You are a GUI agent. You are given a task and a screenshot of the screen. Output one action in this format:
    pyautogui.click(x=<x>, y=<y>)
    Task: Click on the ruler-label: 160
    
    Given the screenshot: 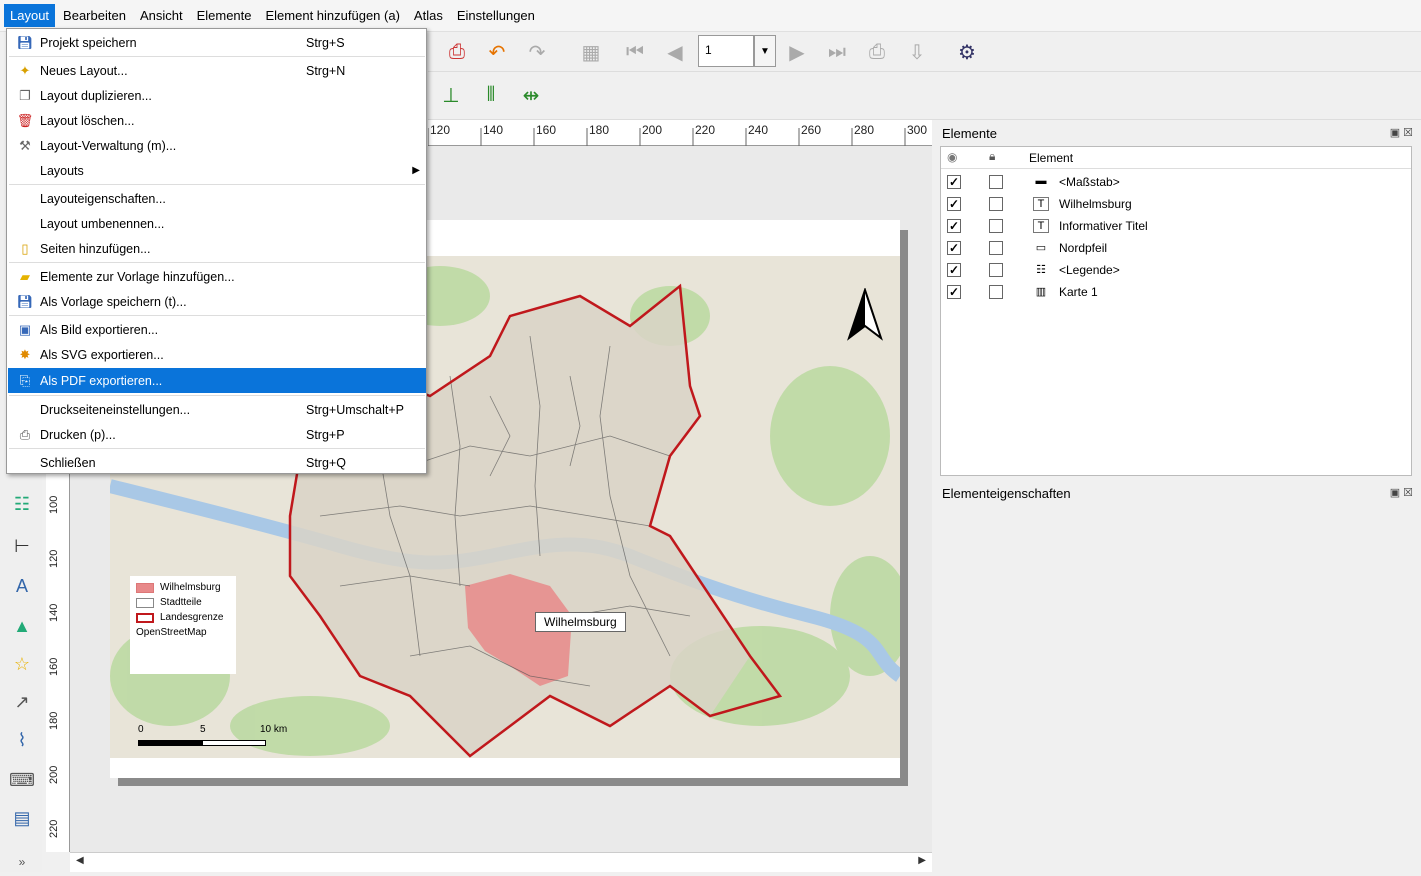 What is the action you would take?
    pyautogui.click(x=54, y=666)
    